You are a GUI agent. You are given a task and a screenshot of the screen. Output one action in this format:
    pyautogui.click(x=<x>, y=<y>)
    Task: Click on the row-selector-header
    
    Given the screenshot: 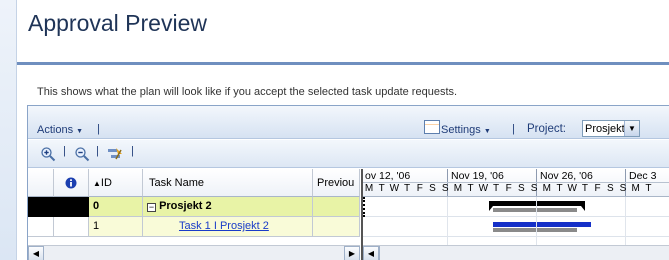 What is the action you would take?
    pyautogui.click(x=41, y=183)
    